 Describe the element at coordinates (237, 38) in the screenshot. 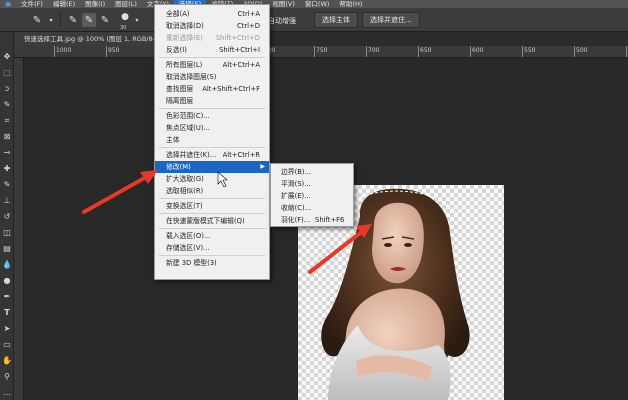

I see `menu-item-shortcut: Shift+Ctrl+D` at that location.